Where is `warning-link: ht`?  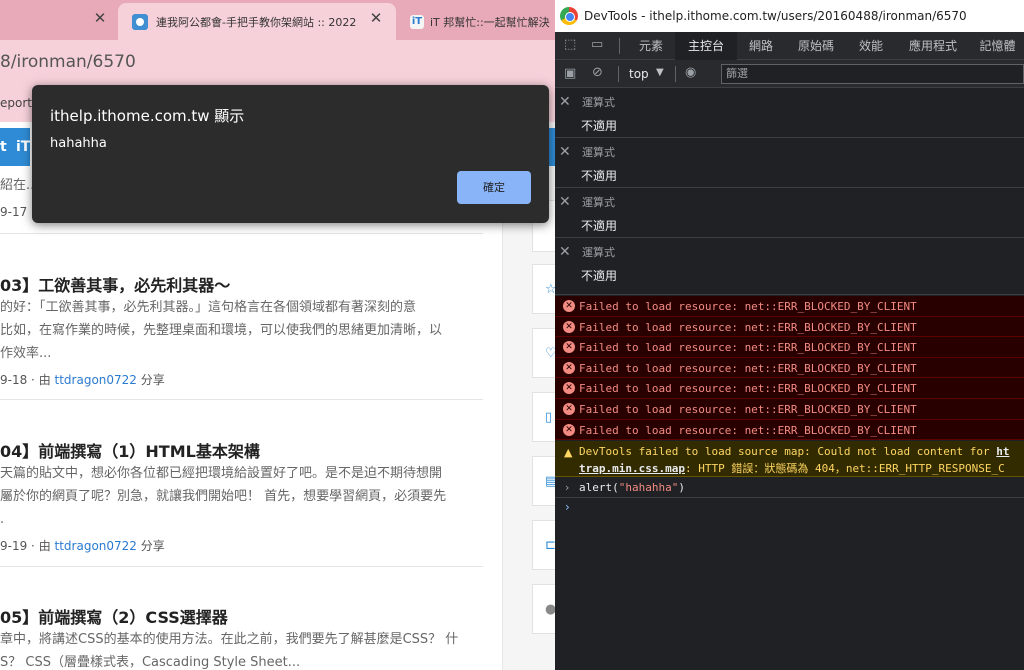 warning-link: ht is located at coordinates (1002, 451).